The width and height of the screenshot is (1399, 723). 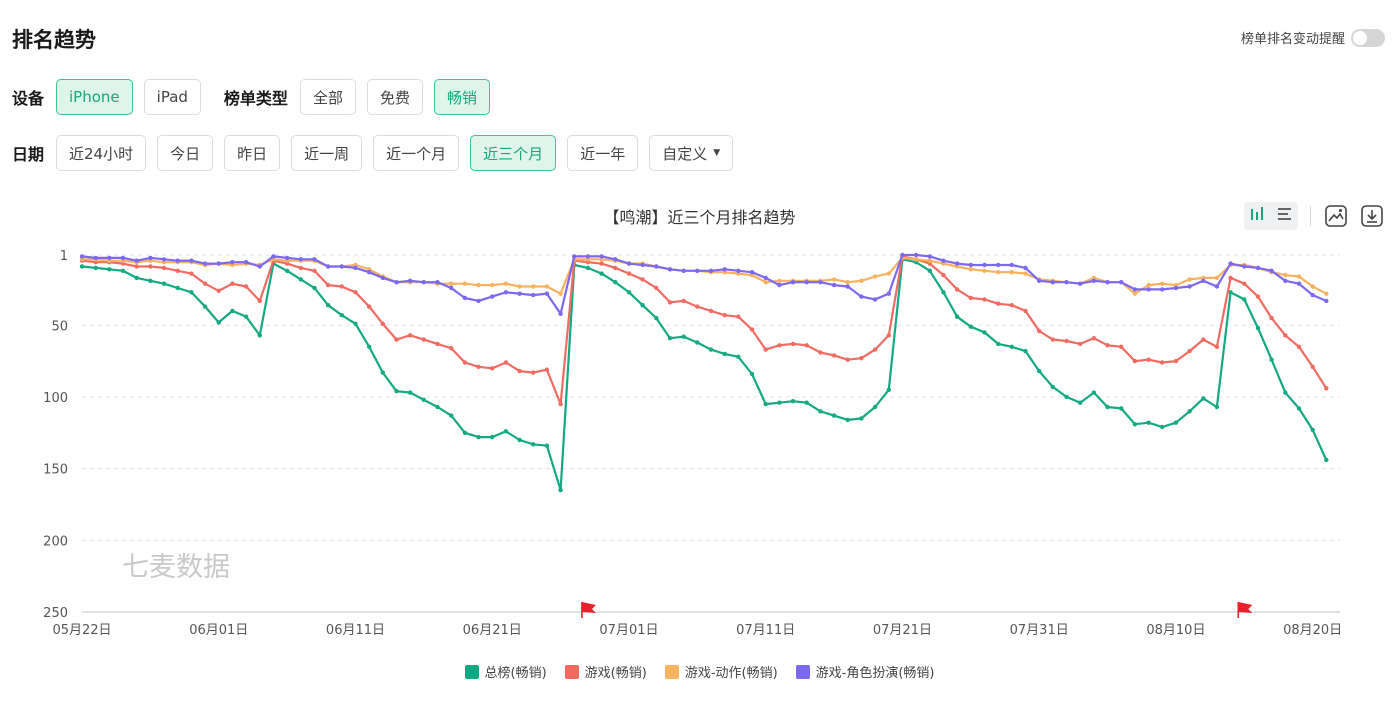 What do you see at coordinates (1372, 216) in the screenshot?
I see `download-icon` at bounding box center [1372, 216].